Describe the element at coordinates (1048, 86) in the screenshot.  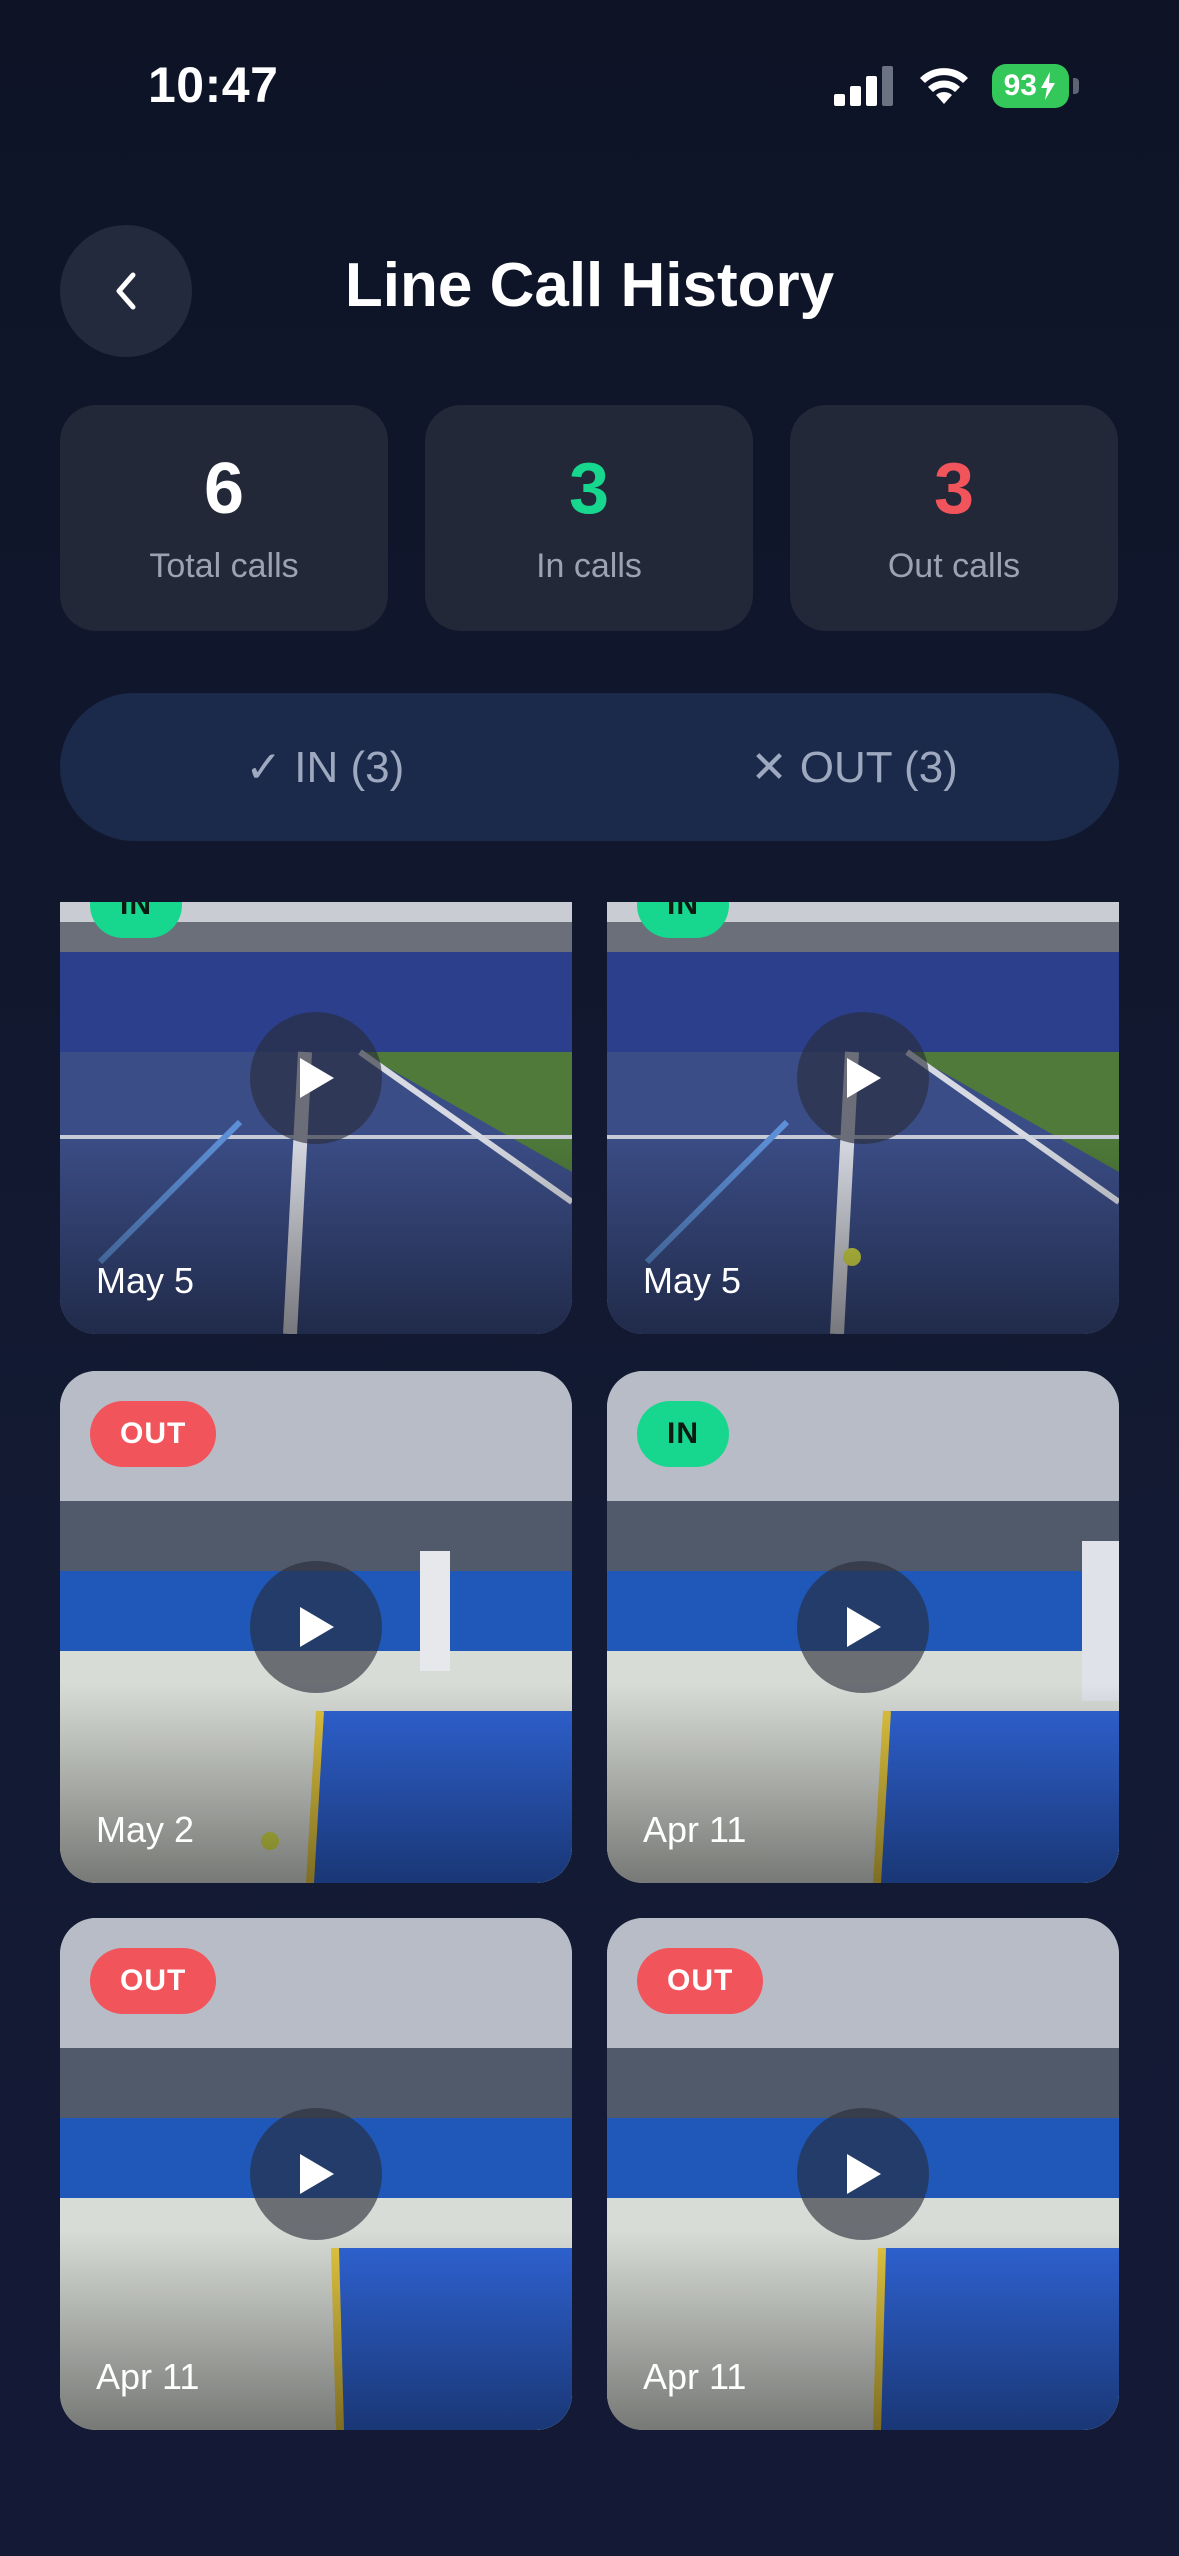
I see `charging-bolt-icon` at that location.